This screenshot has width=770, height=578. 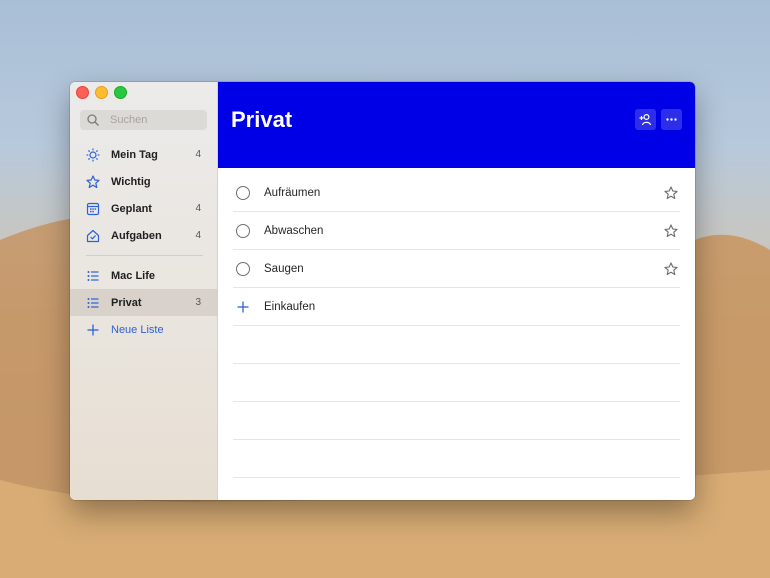 I want to click on more-options-button, so click(x=671, y=119).